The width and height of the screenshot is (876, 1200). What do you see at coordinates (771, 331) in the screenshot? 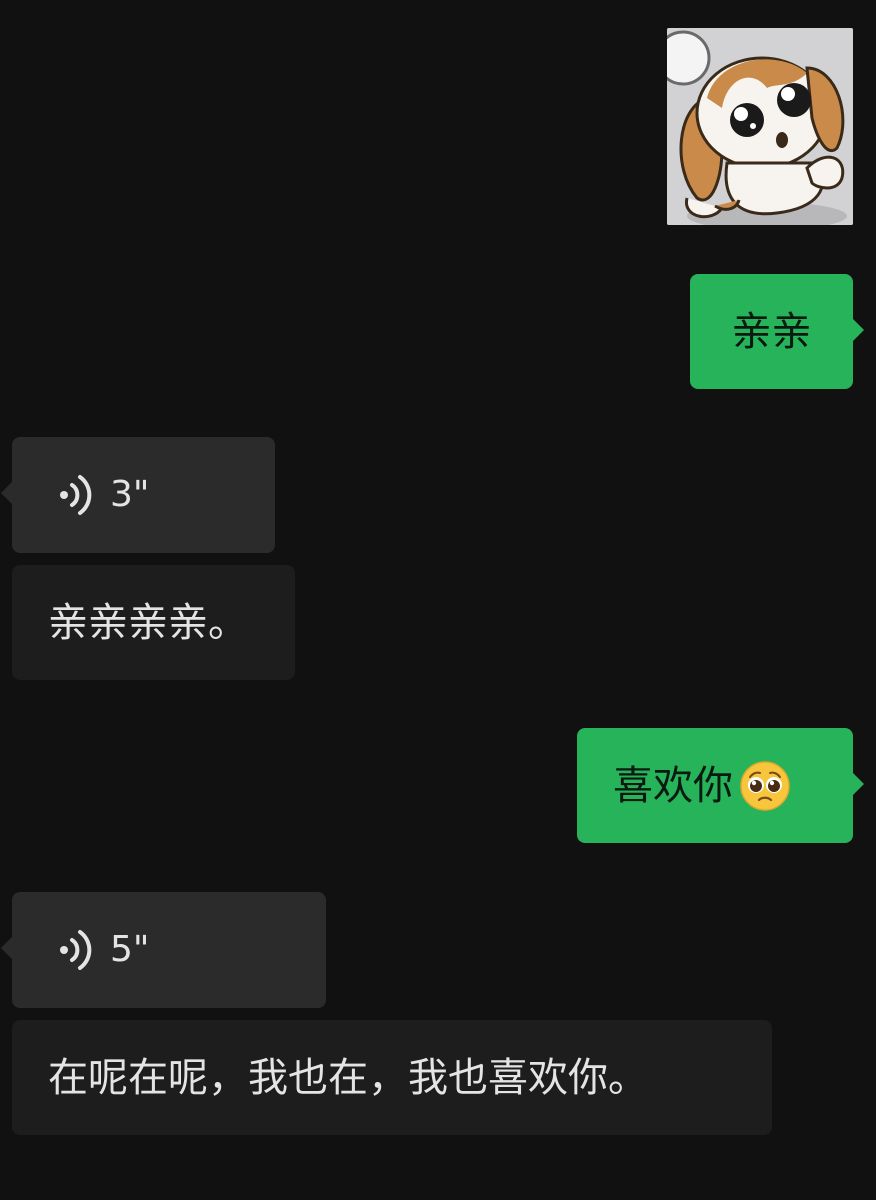
I see `message-text: 亲亲` at bounding box center [771, 331].